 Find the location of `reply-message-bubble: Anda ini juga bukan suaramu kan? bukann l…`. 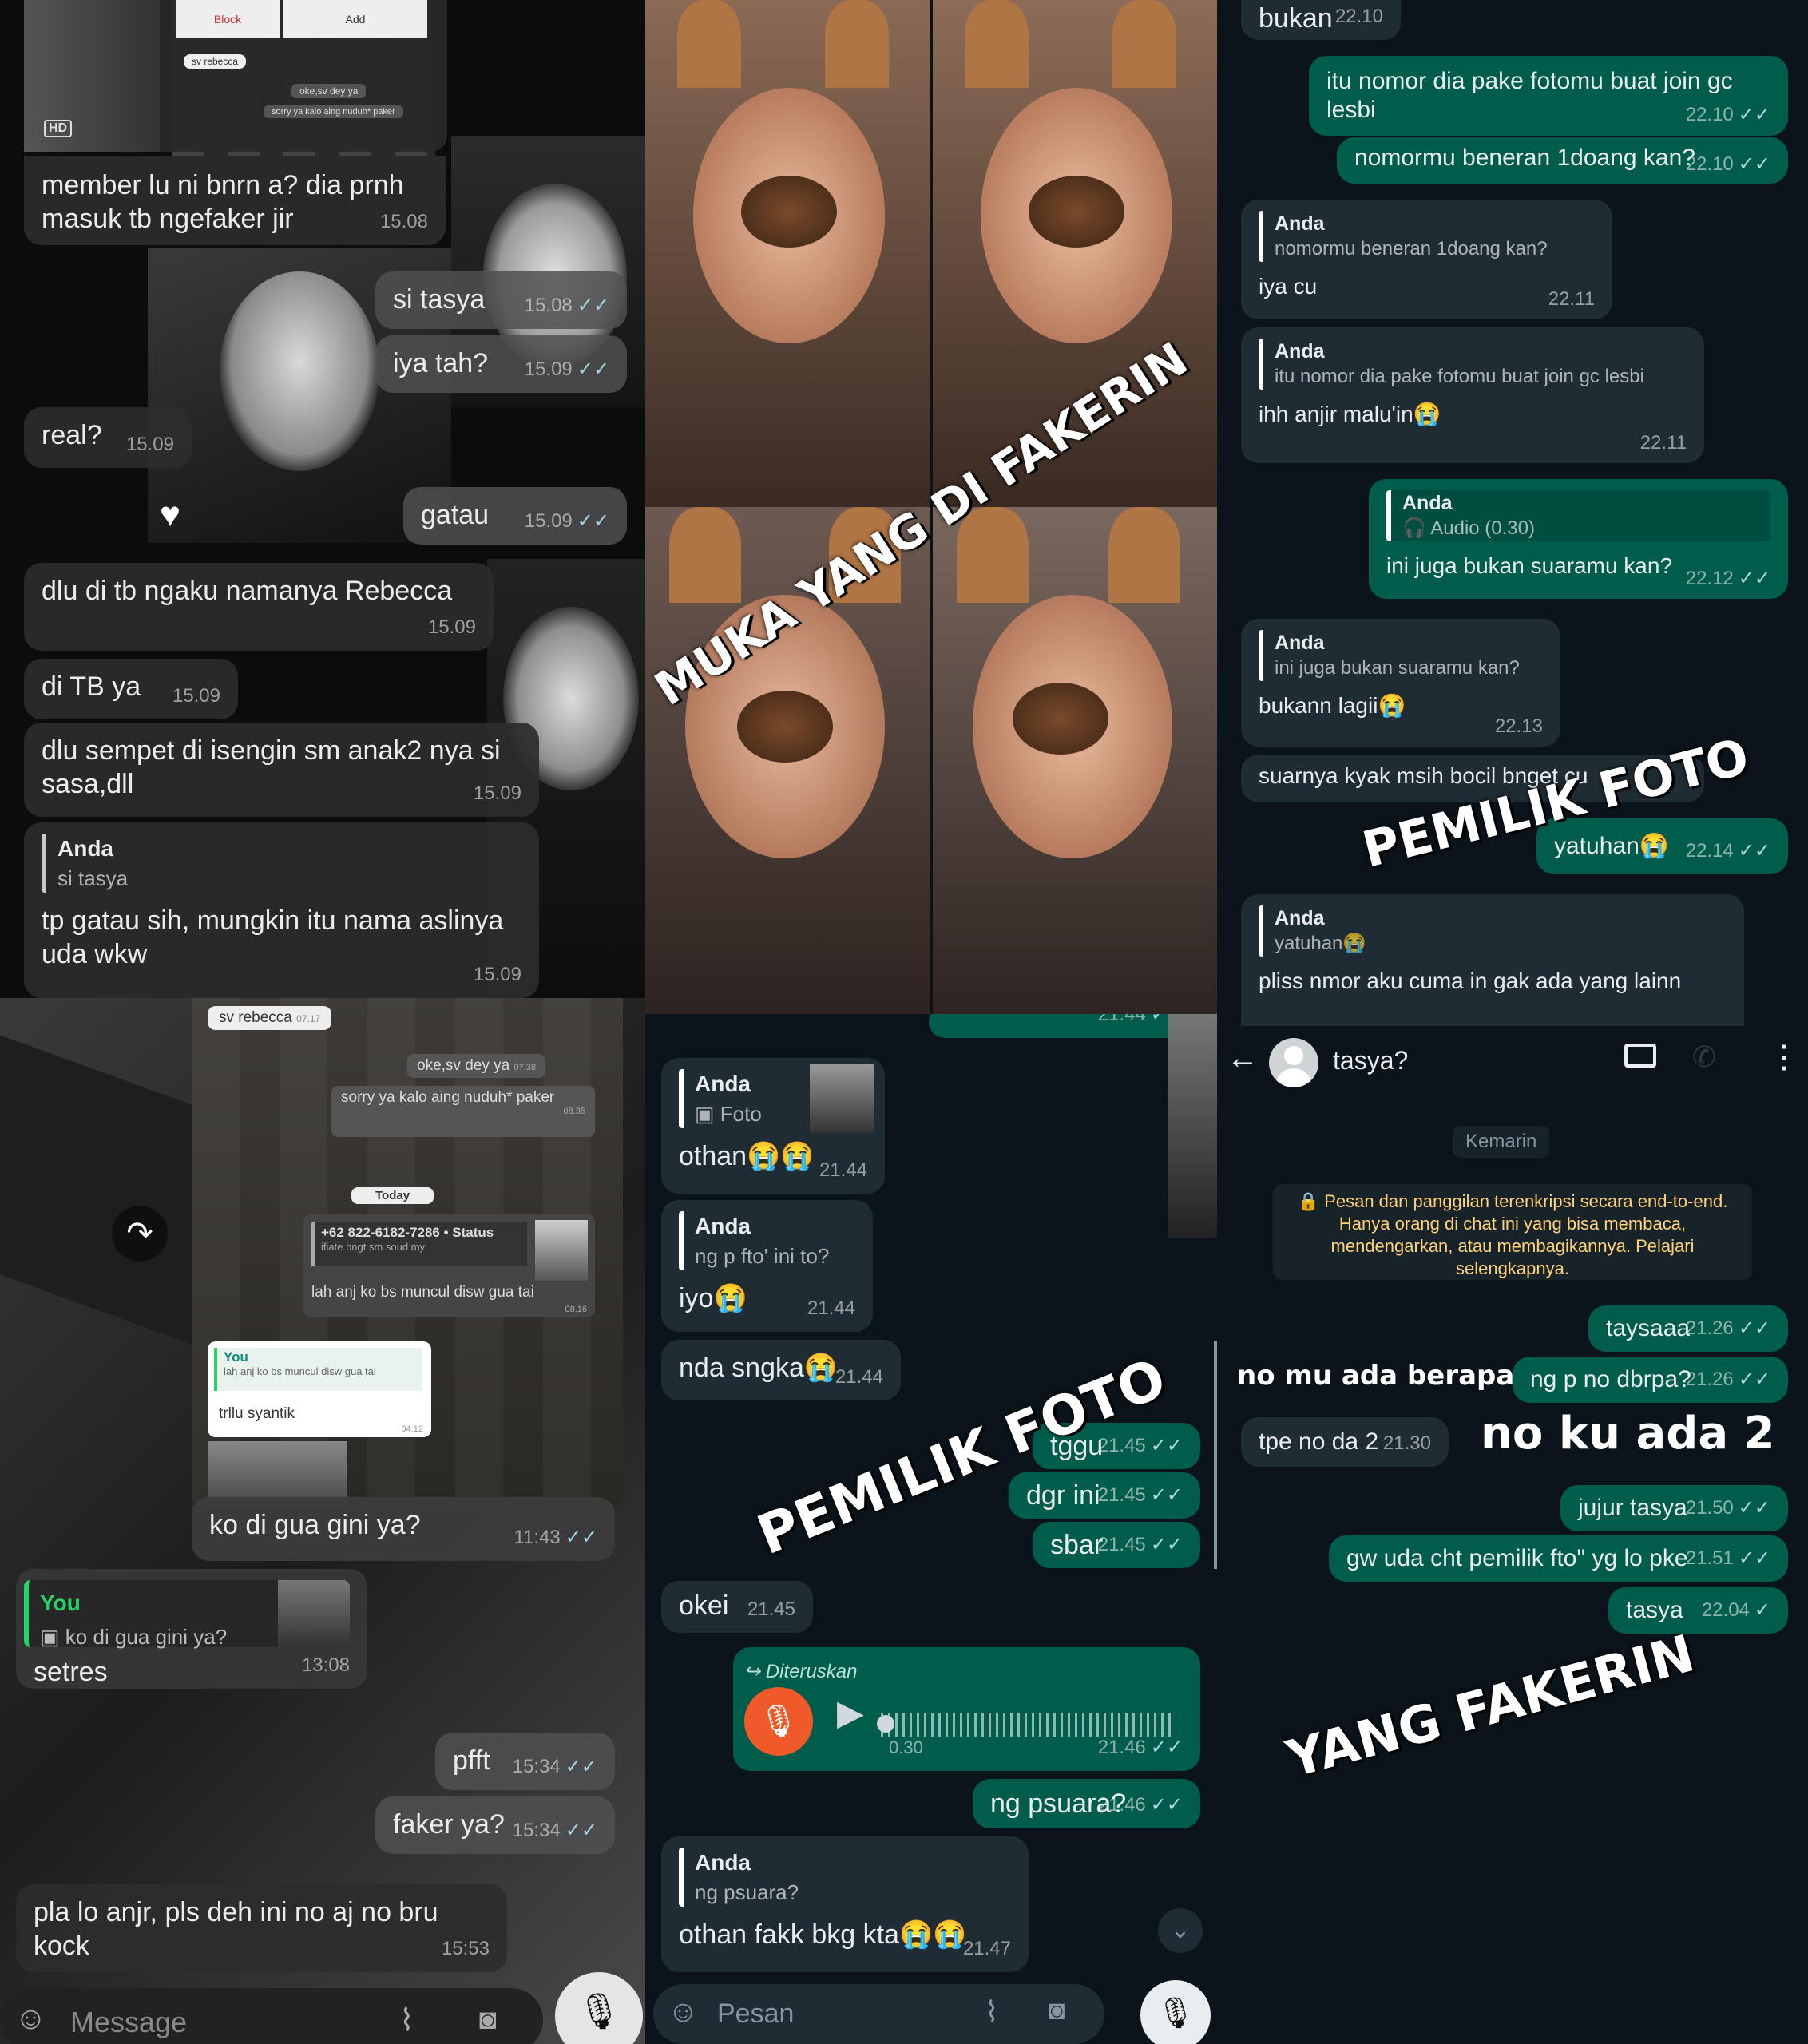

reply-message-bubble: Anda ini juga bukan suaramu kan? bukann l… is located at coordinates (1400, 683).